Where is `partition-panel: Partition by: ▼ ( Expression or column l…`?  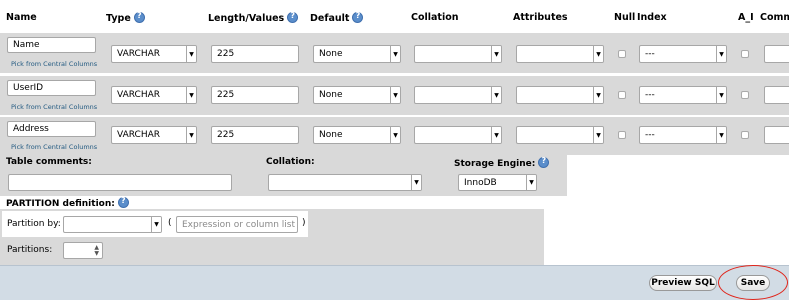
partition-panel: Partition by: ▼ ( Expression or column l… is located at coordinates (272, 237).